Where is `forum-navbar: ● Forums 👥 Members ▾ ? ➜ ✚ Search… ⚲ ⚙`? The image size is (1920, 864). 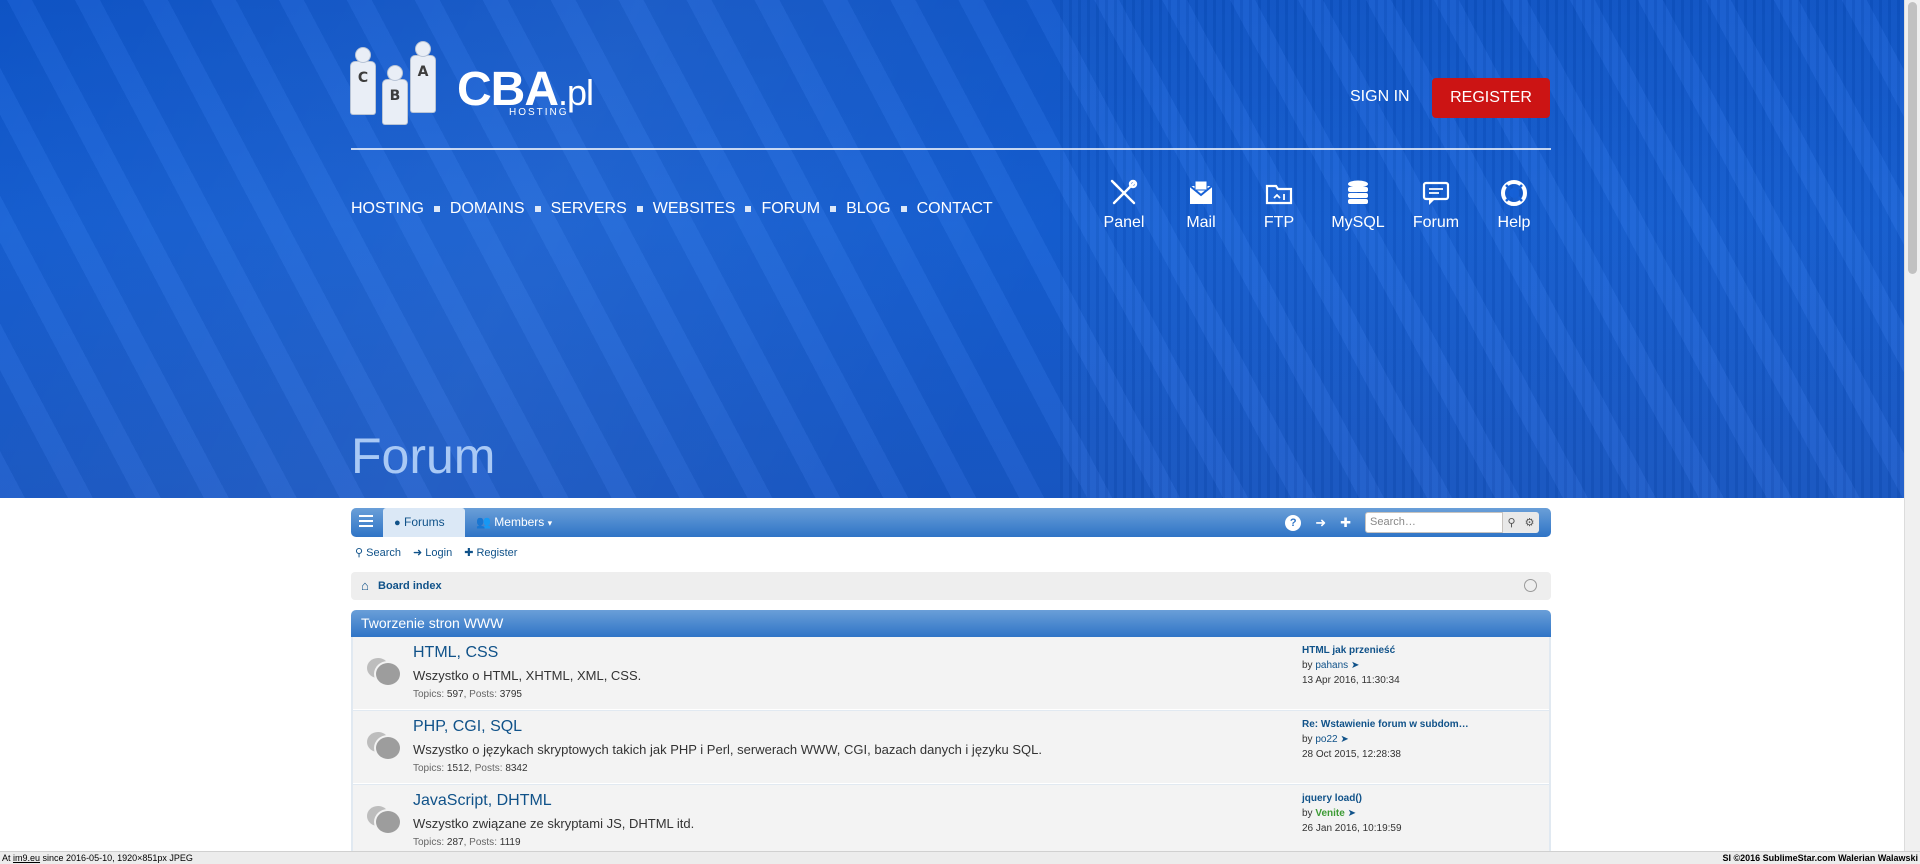
forum-navbar: ● Forums 👥 Members ▾ ? ➜ ✚ Search… ⚲ ⚙ is located at coordinates (951, 522).